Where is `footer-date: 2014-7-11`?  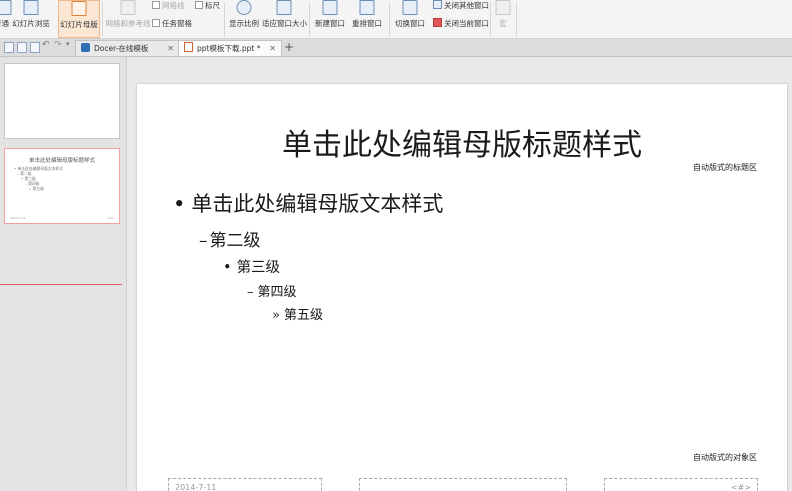 footer-date: 2014-7-11 is located at coordinates (196, 487).